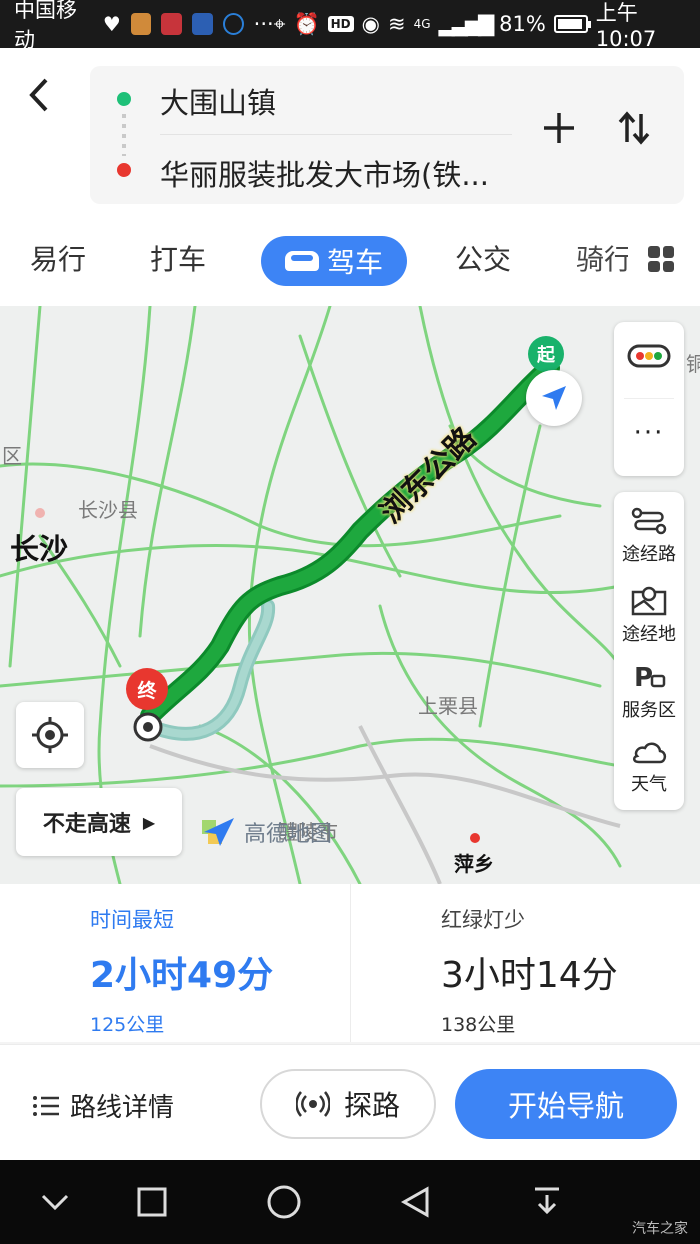 The height and width of the screenshot is (1244, 700). What do you see at coordinates (218, 101) in the screenshot?
I see `origin-field: 大围山镇` at bounding box center [218, 101].